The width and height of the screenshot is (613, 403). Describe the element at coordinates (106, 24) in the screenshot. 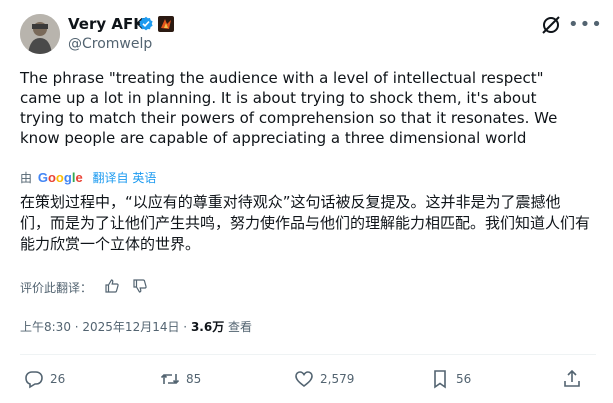

I see `author-name: Very AFK` at that location.